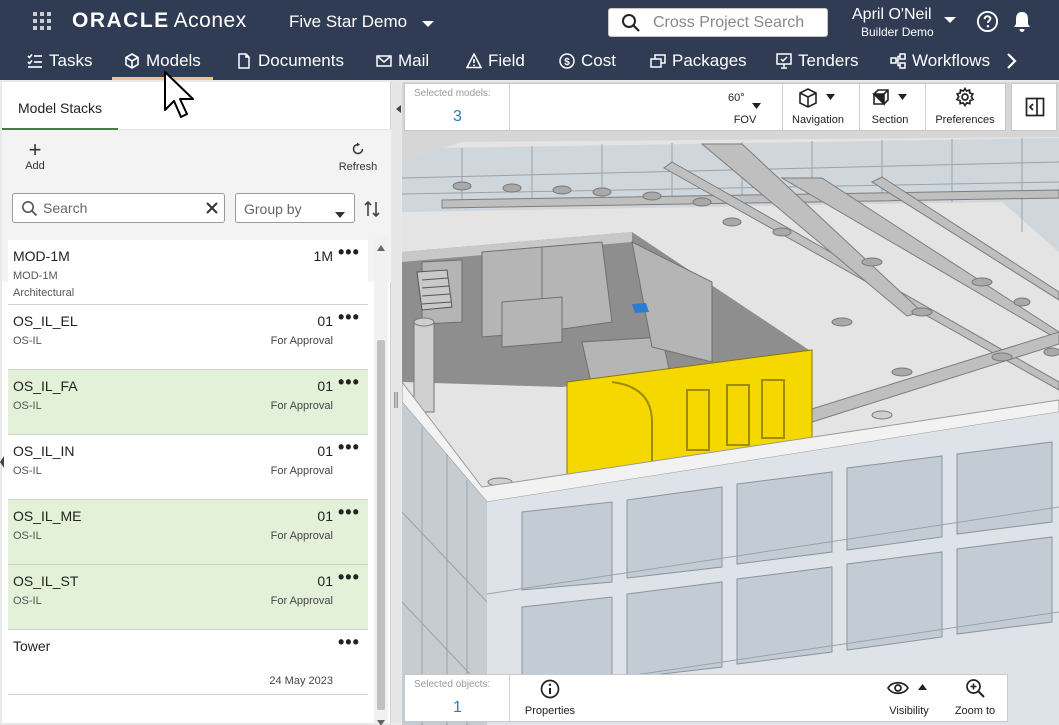 Image resolution: width=1059 pixels, height=725 pixels. I want to click on zoom-to-button: Zoom to, so click(975, 698).